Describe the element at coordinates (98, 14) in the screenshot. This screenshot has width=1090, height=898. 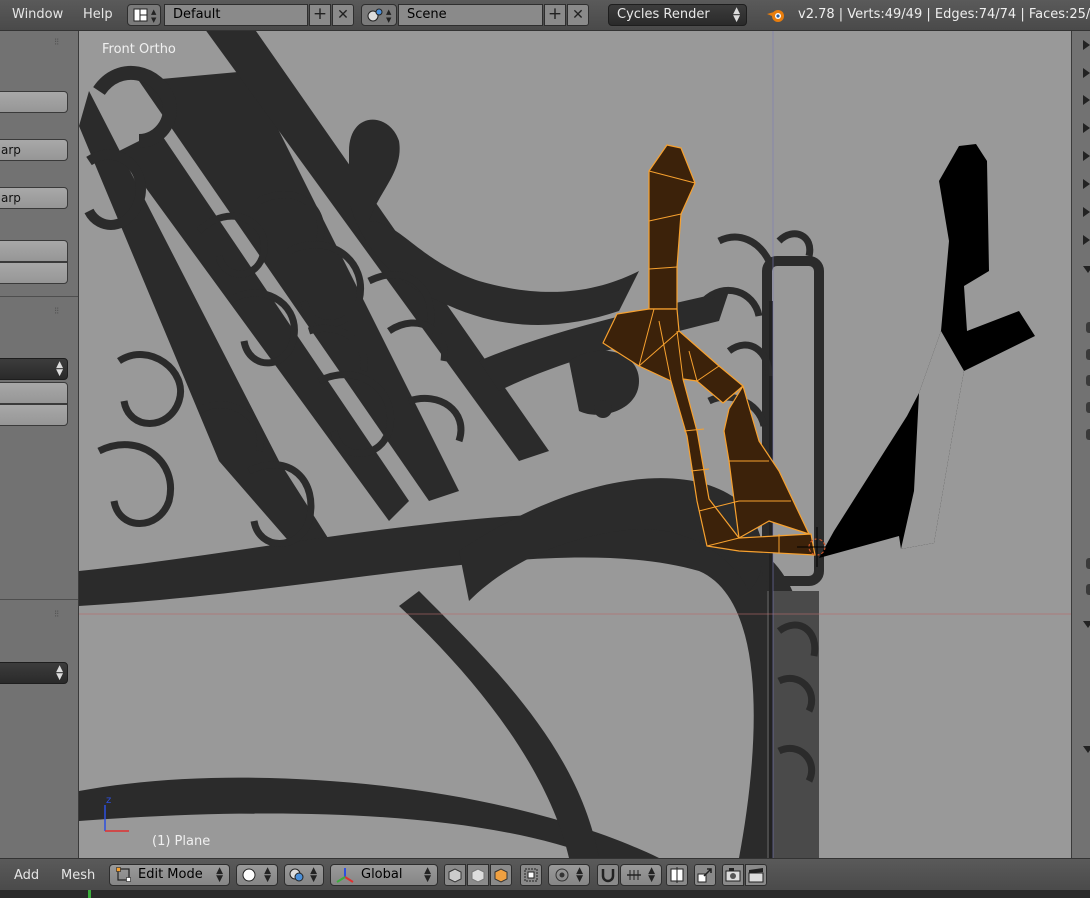
I see `menu-help: Help` at that location.